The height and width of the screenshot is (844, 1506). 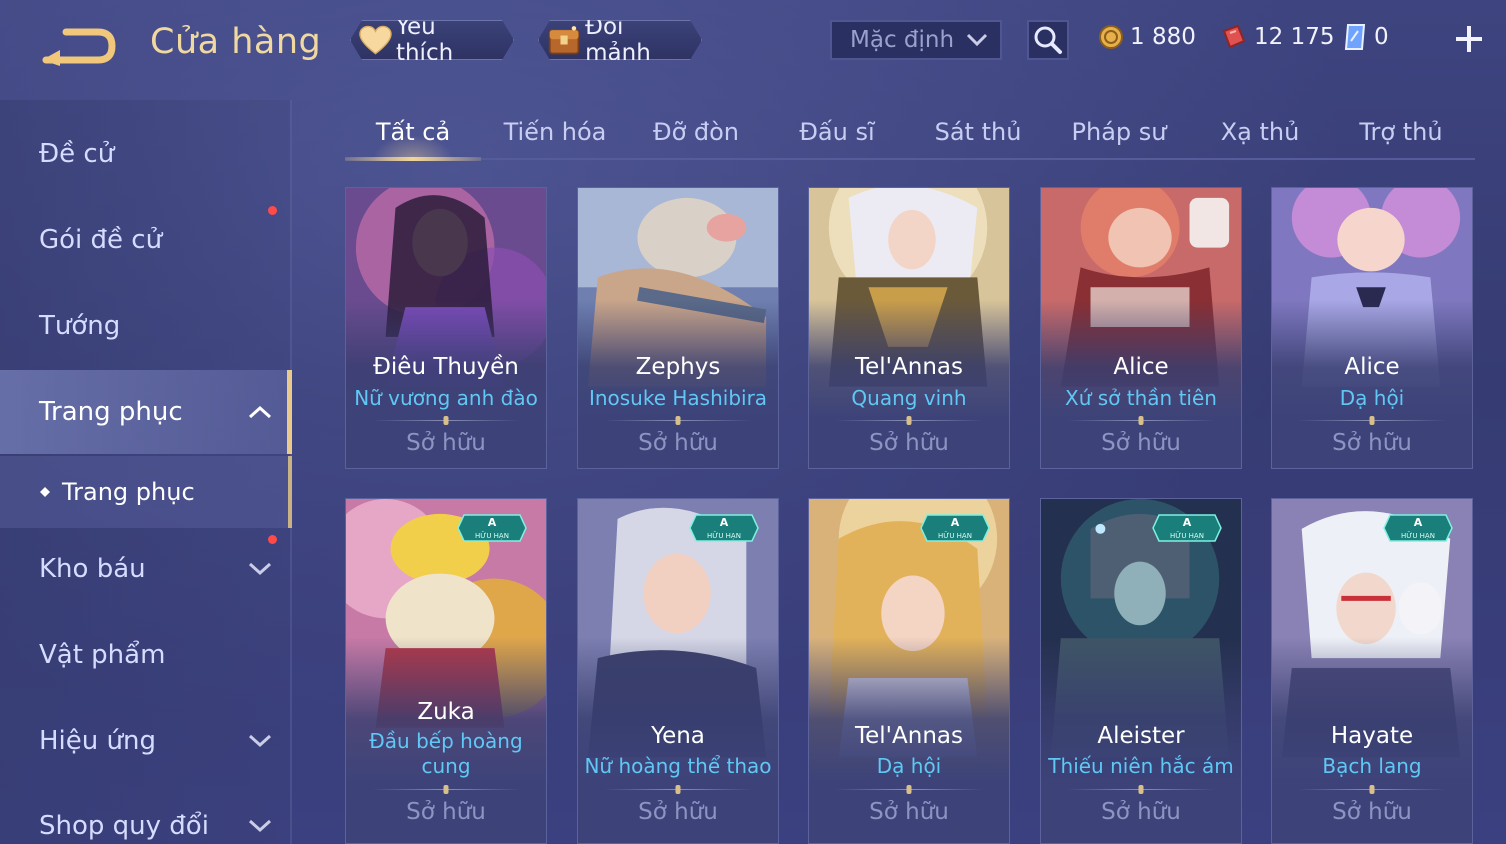 I want to click on sidebar-subitem-skins: Trang phục, so click(x=146, y=492).